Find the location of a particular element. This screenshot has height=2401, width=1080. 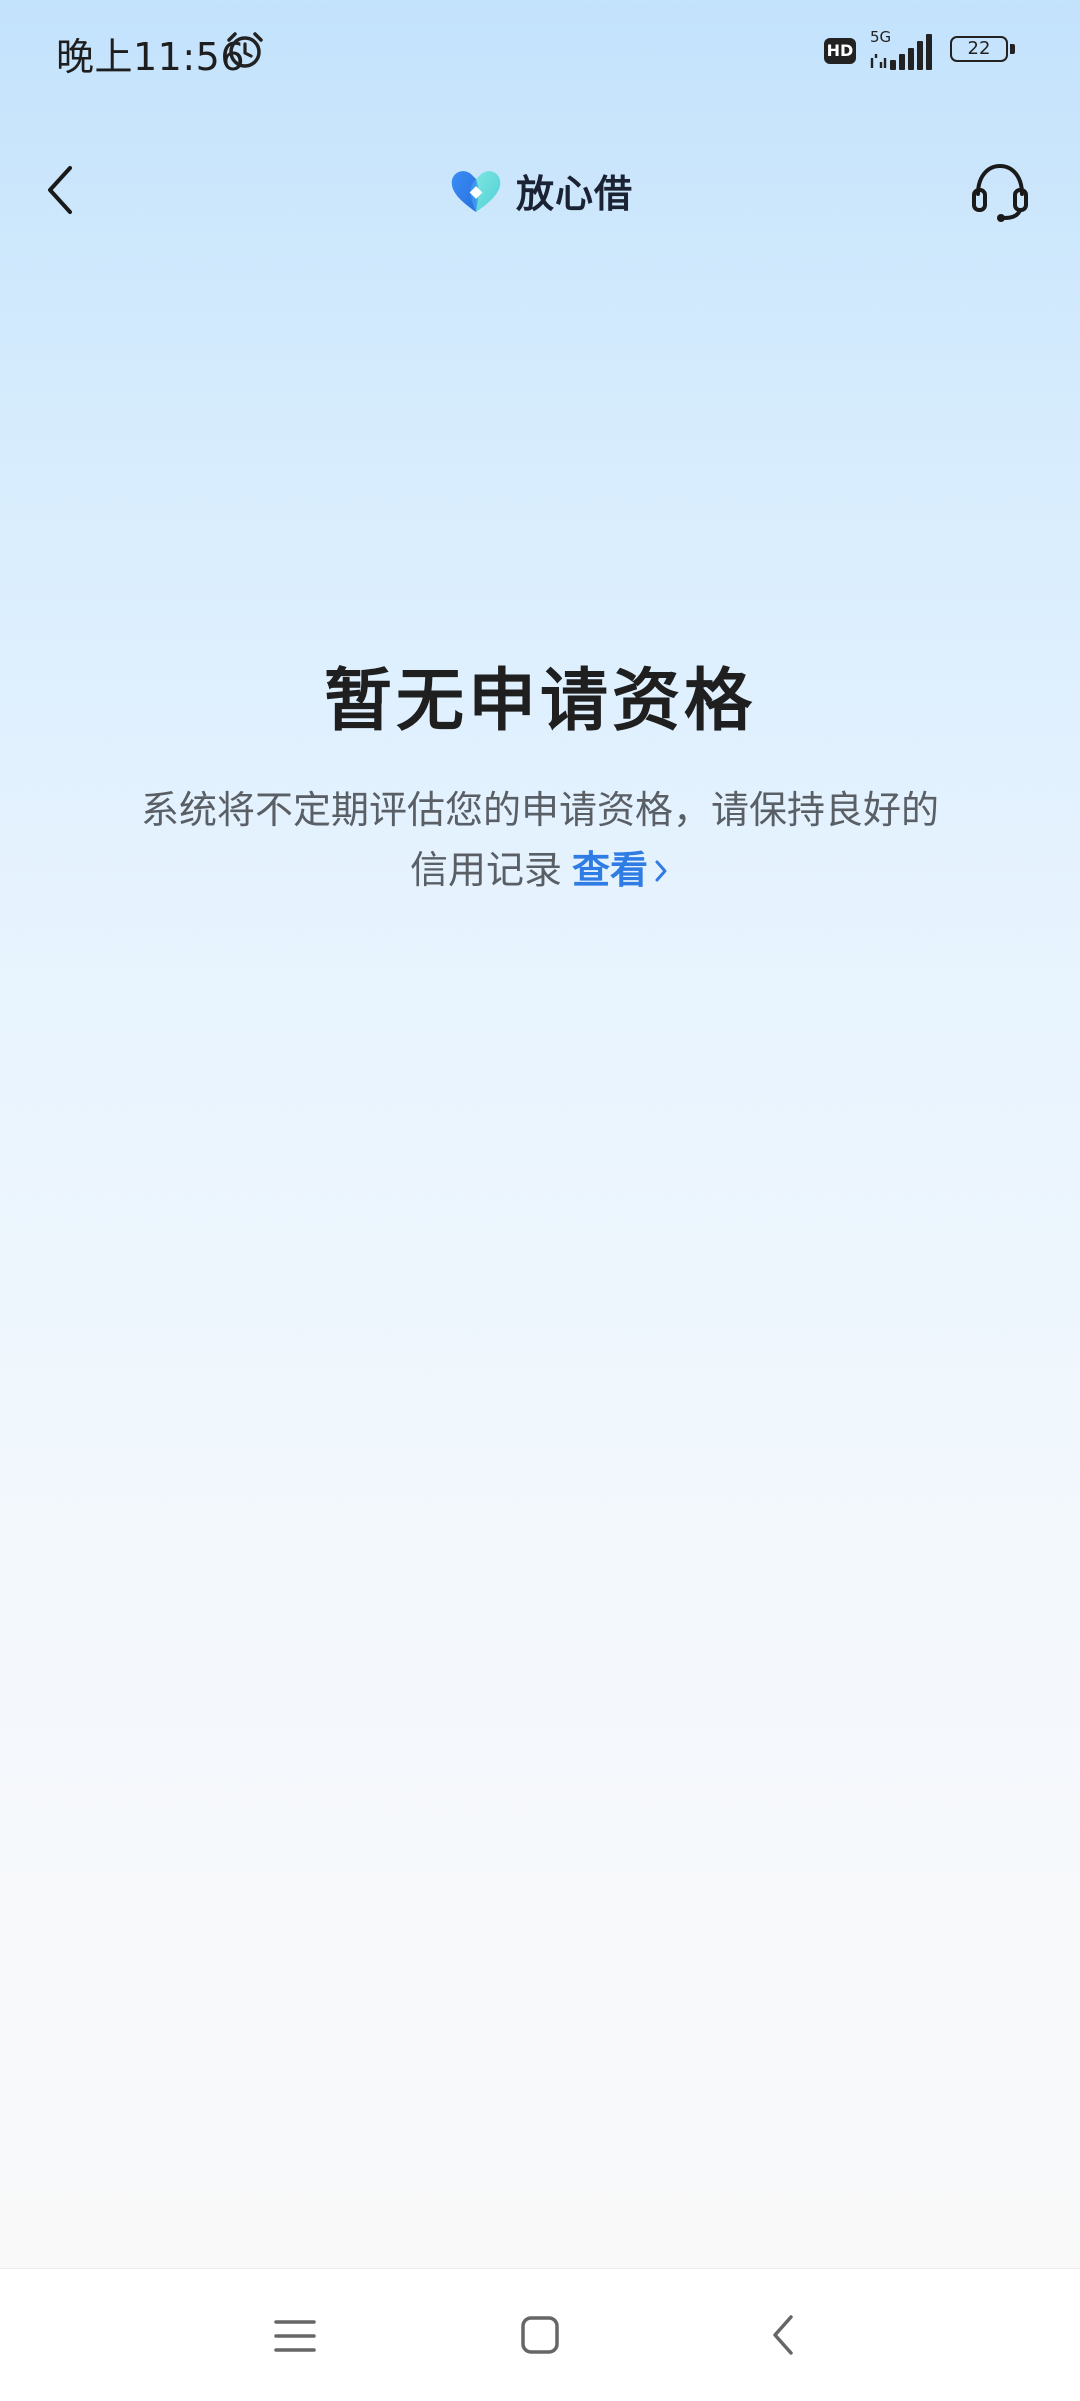

brand-heart-logo is located at coordinates (476, 191).